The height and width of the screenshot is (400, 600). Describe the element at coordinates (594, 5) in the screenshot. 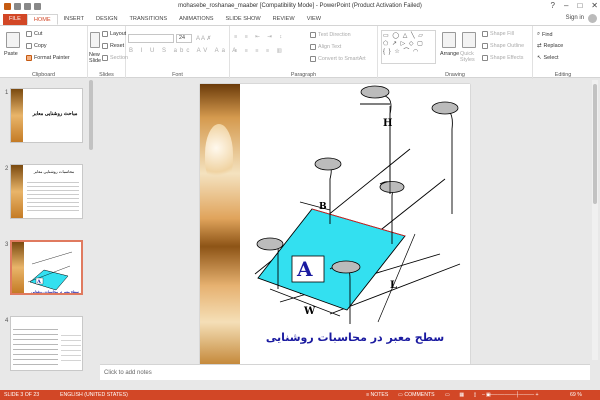

I see `close-button: ✕` at that location.